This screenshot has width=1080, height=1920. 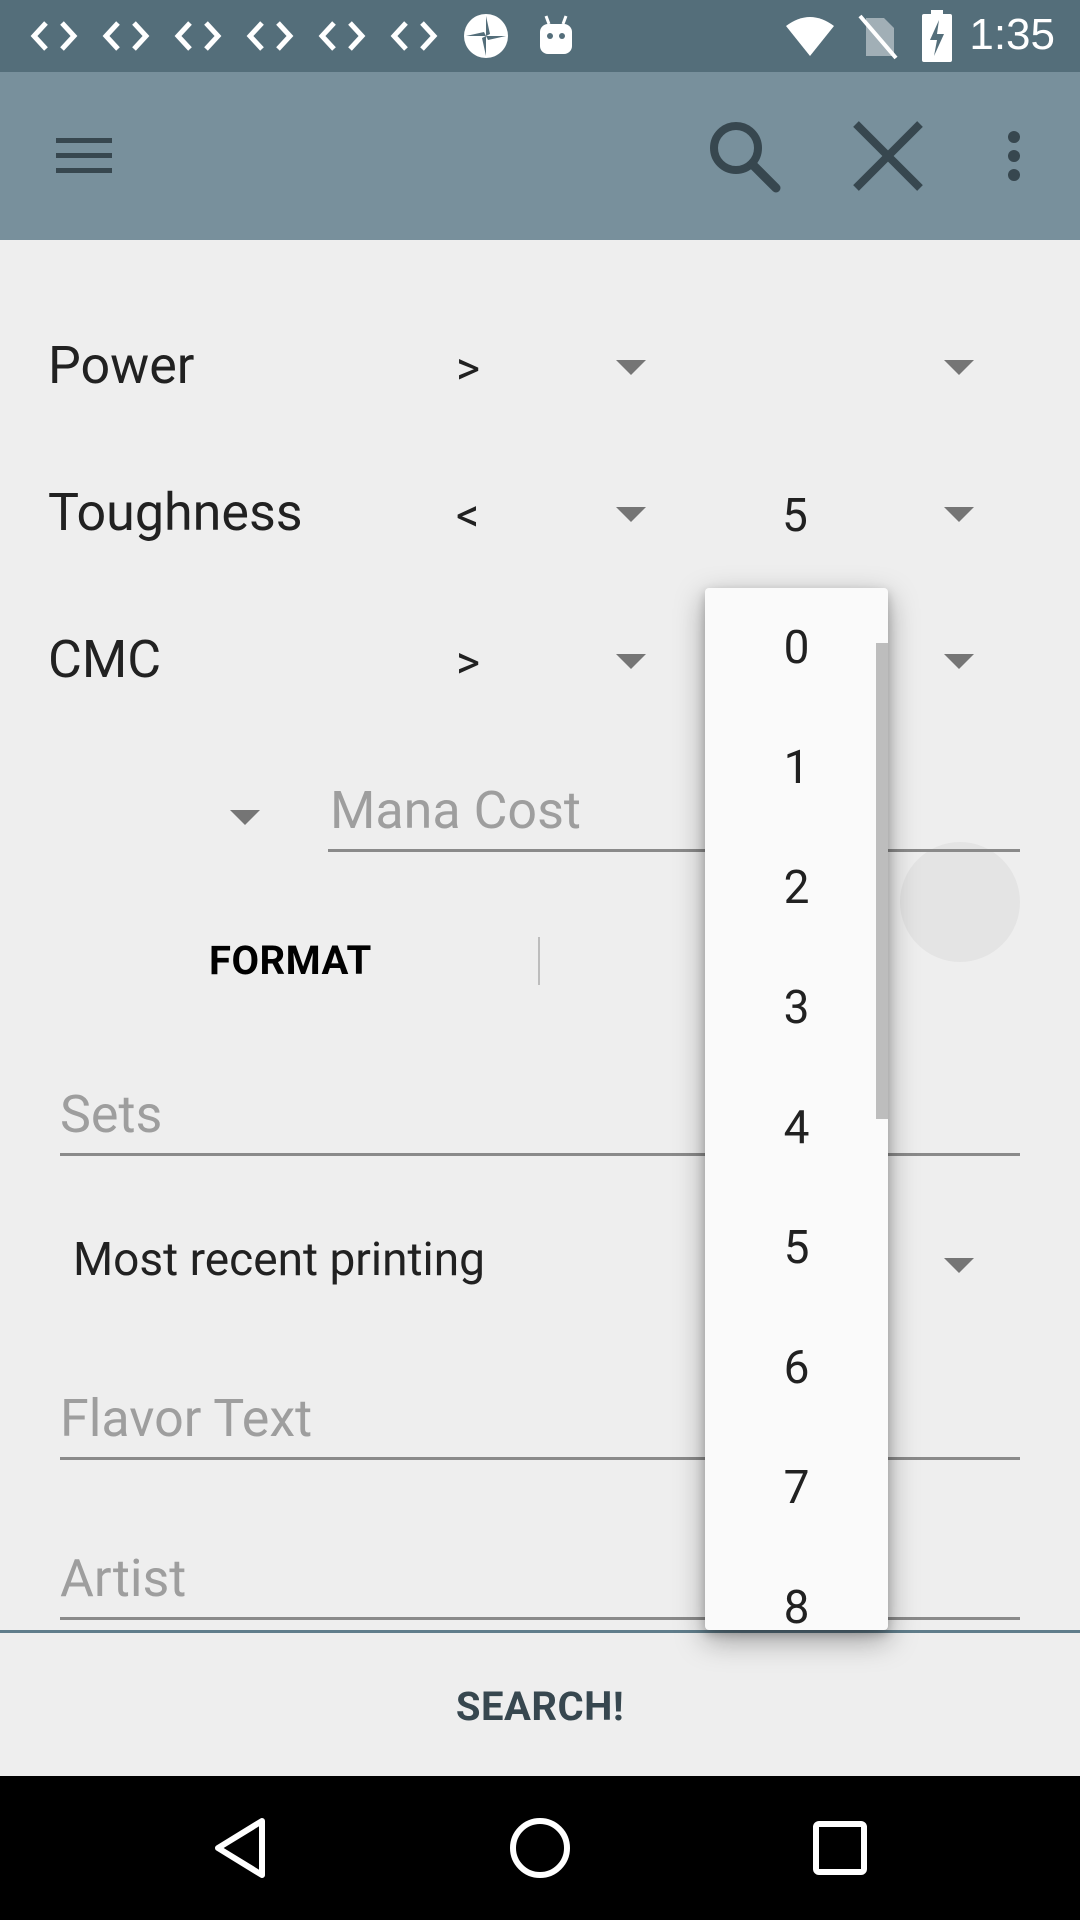 What do you see at coordinates (186, 1418) in the screenshot?
I see `flavor-text-placeholder: Flavor Text` at bounding box center [186, 1418].